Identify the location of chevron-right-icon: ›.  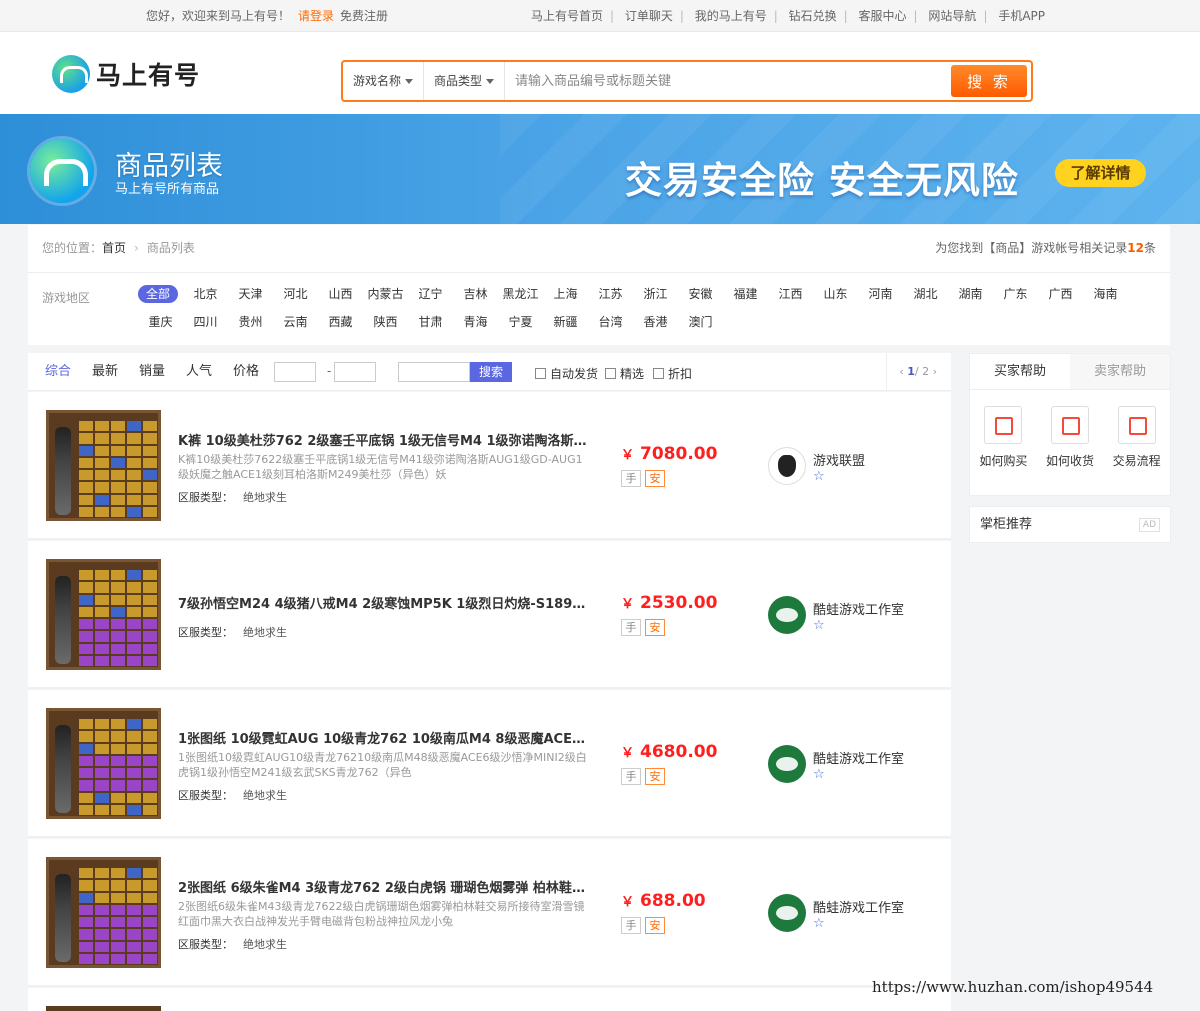
(136, 248).